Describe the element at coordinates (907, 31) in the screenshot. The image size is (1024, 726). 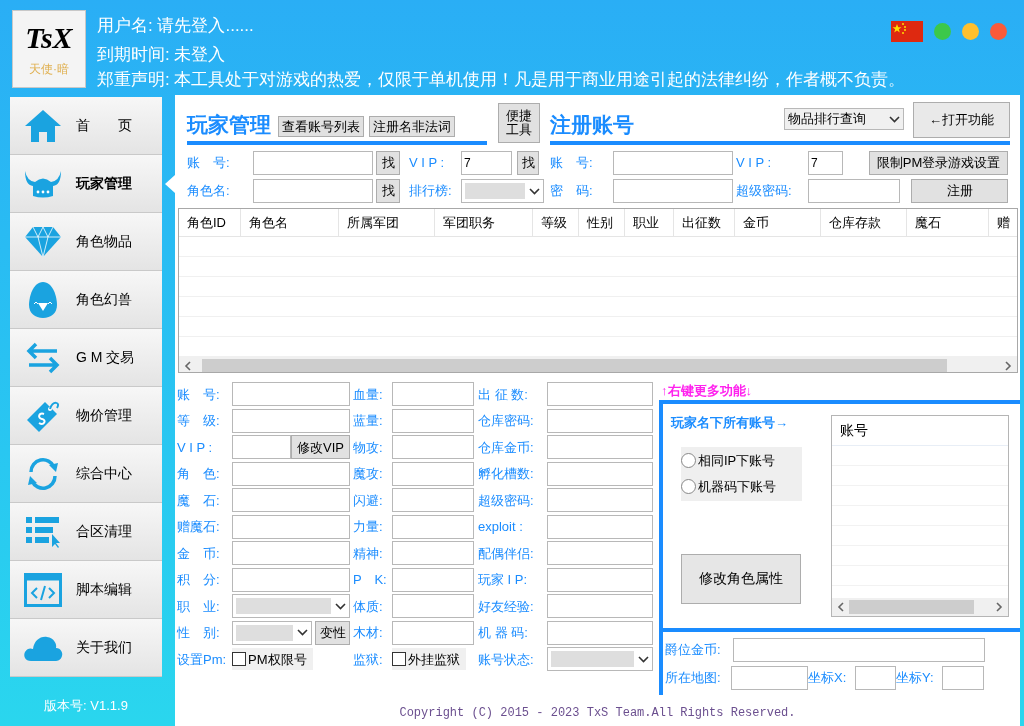
I see `flag-icon` at that location.